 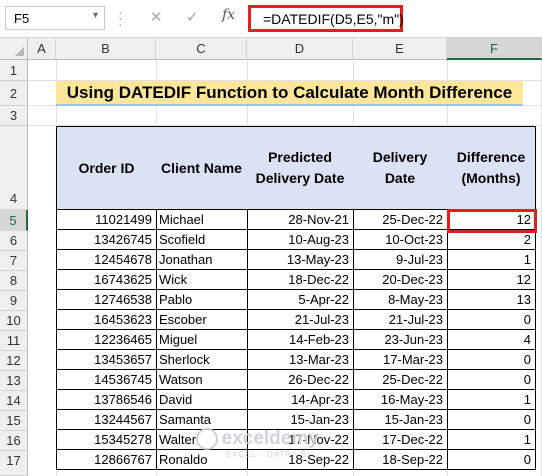 I want to click on predicted-date-cell: 10-Aug-23, so click(x=300, y=240).